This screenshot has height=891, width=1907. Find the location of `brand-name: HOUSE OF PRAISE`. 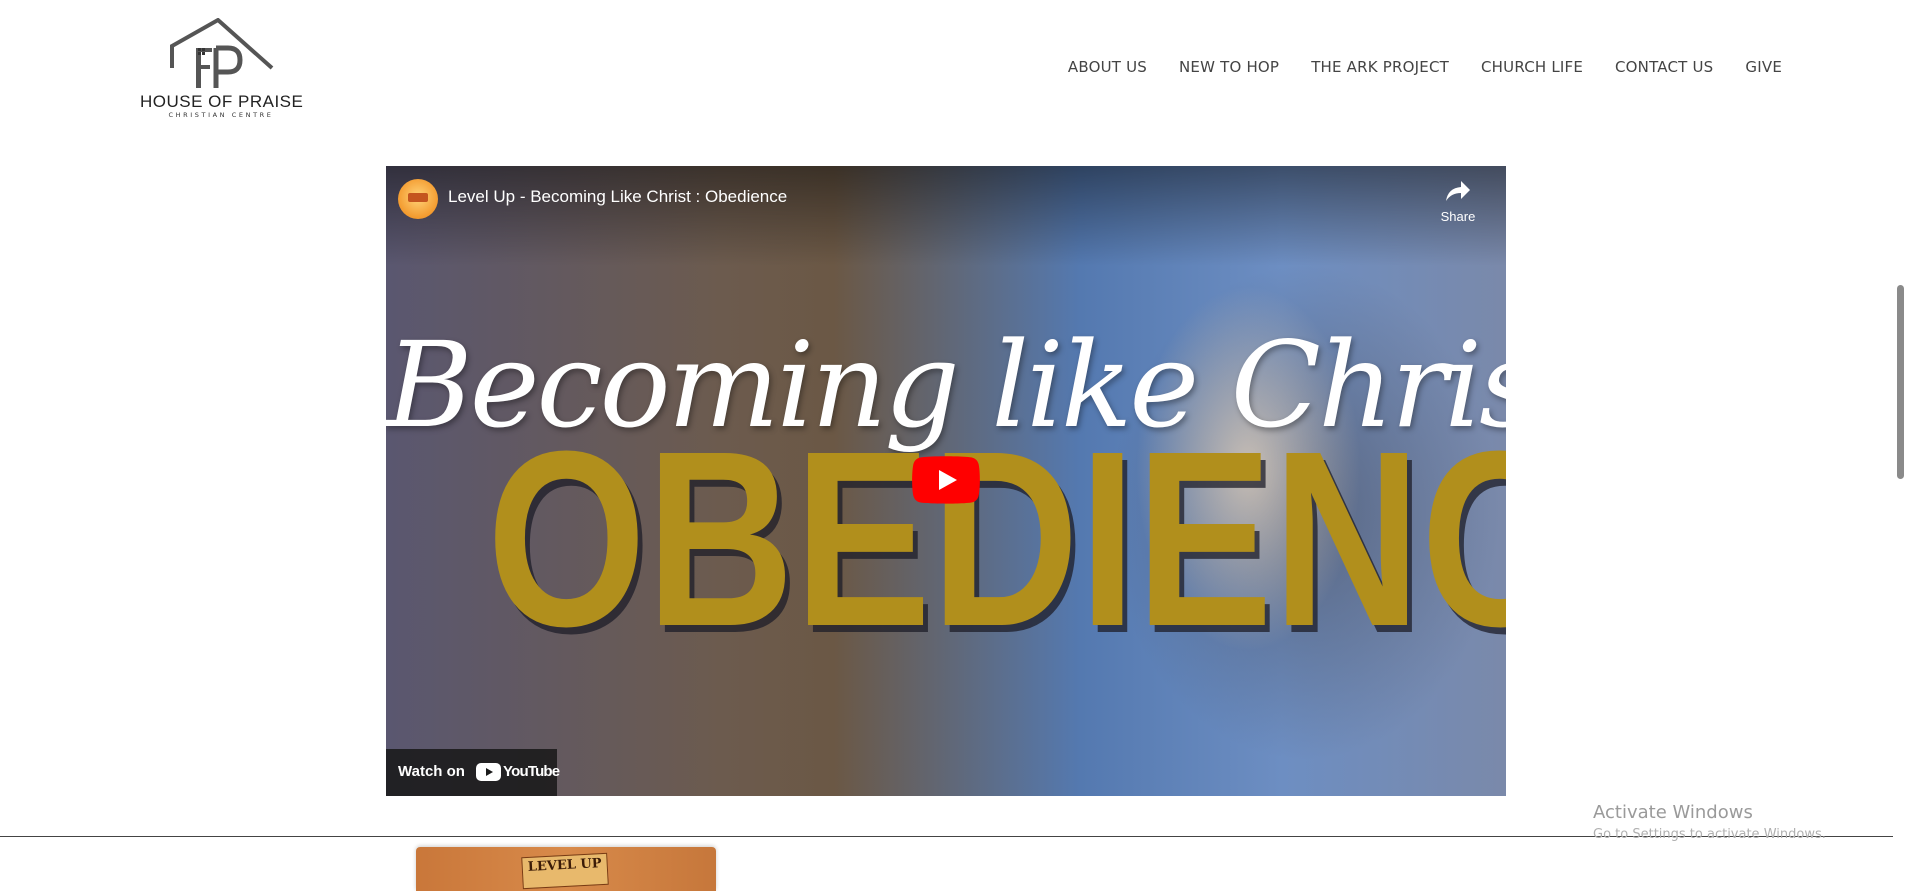

brand-name: HOUSE OF PRAISE is located at coordinates (222, 101).